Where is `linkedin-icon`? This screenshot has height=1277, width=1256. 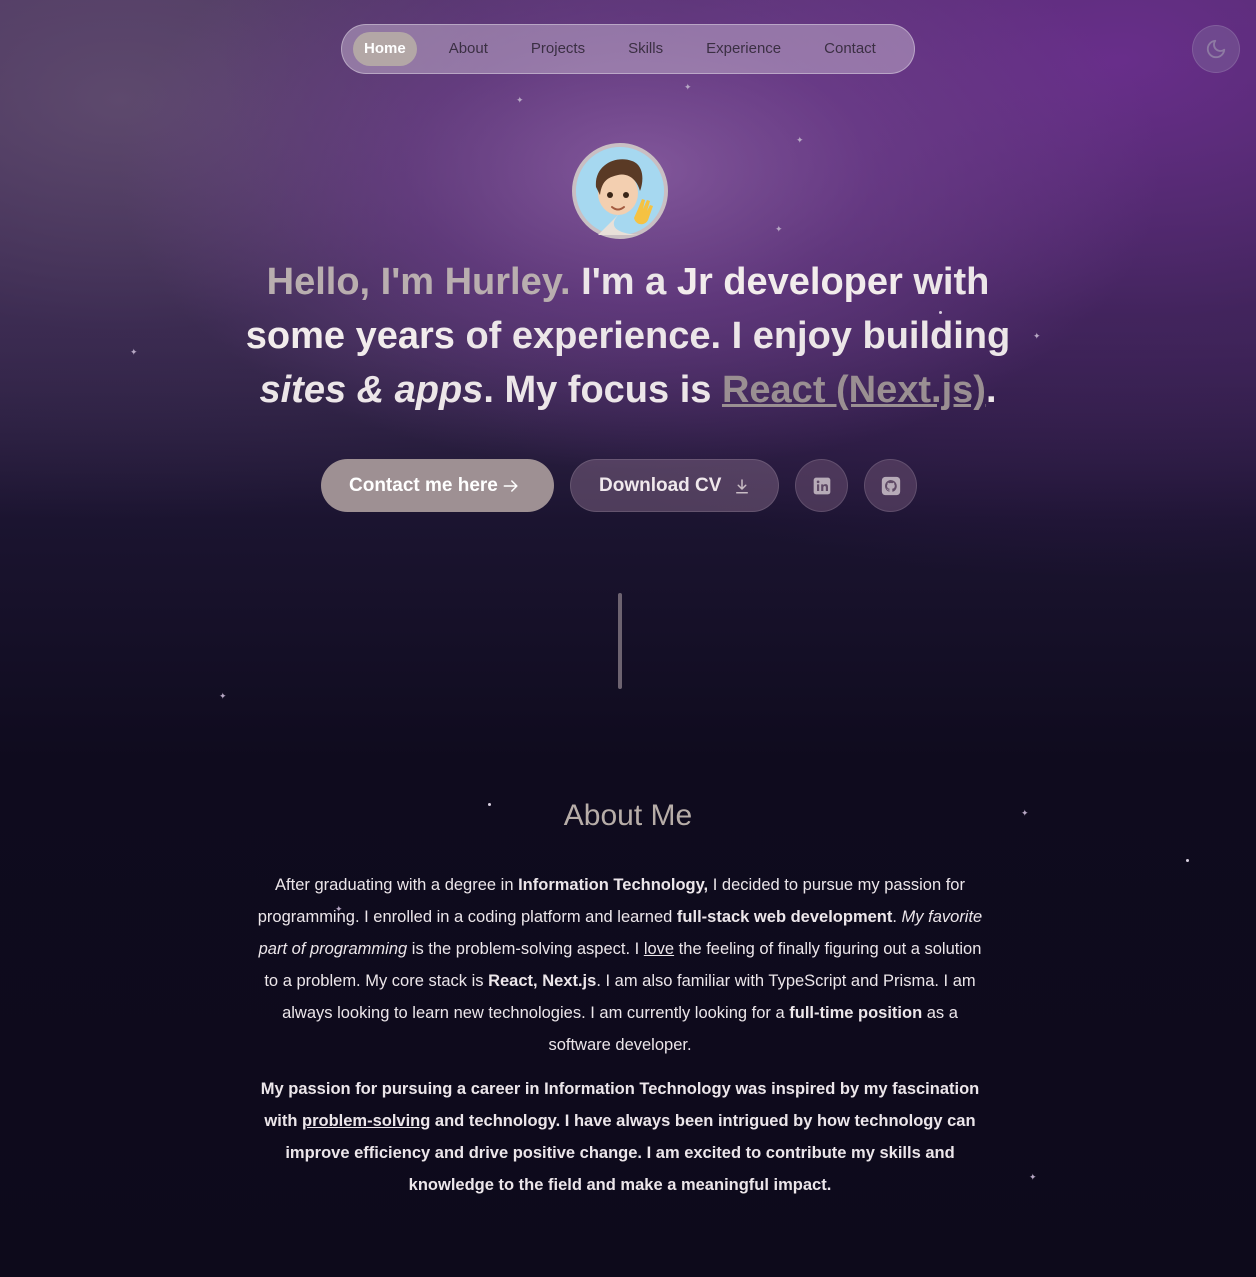 linkedin-icon is located at coordinates (821, 485).